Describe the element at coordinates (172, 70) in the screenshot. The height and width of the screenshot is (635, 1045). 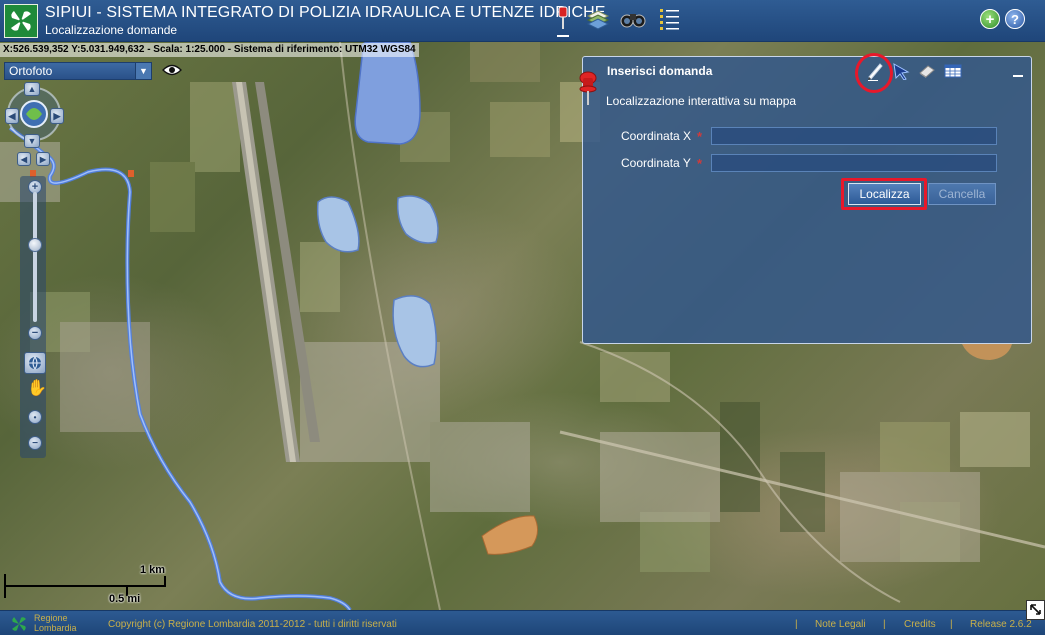
I see `eye-icon` at that location.